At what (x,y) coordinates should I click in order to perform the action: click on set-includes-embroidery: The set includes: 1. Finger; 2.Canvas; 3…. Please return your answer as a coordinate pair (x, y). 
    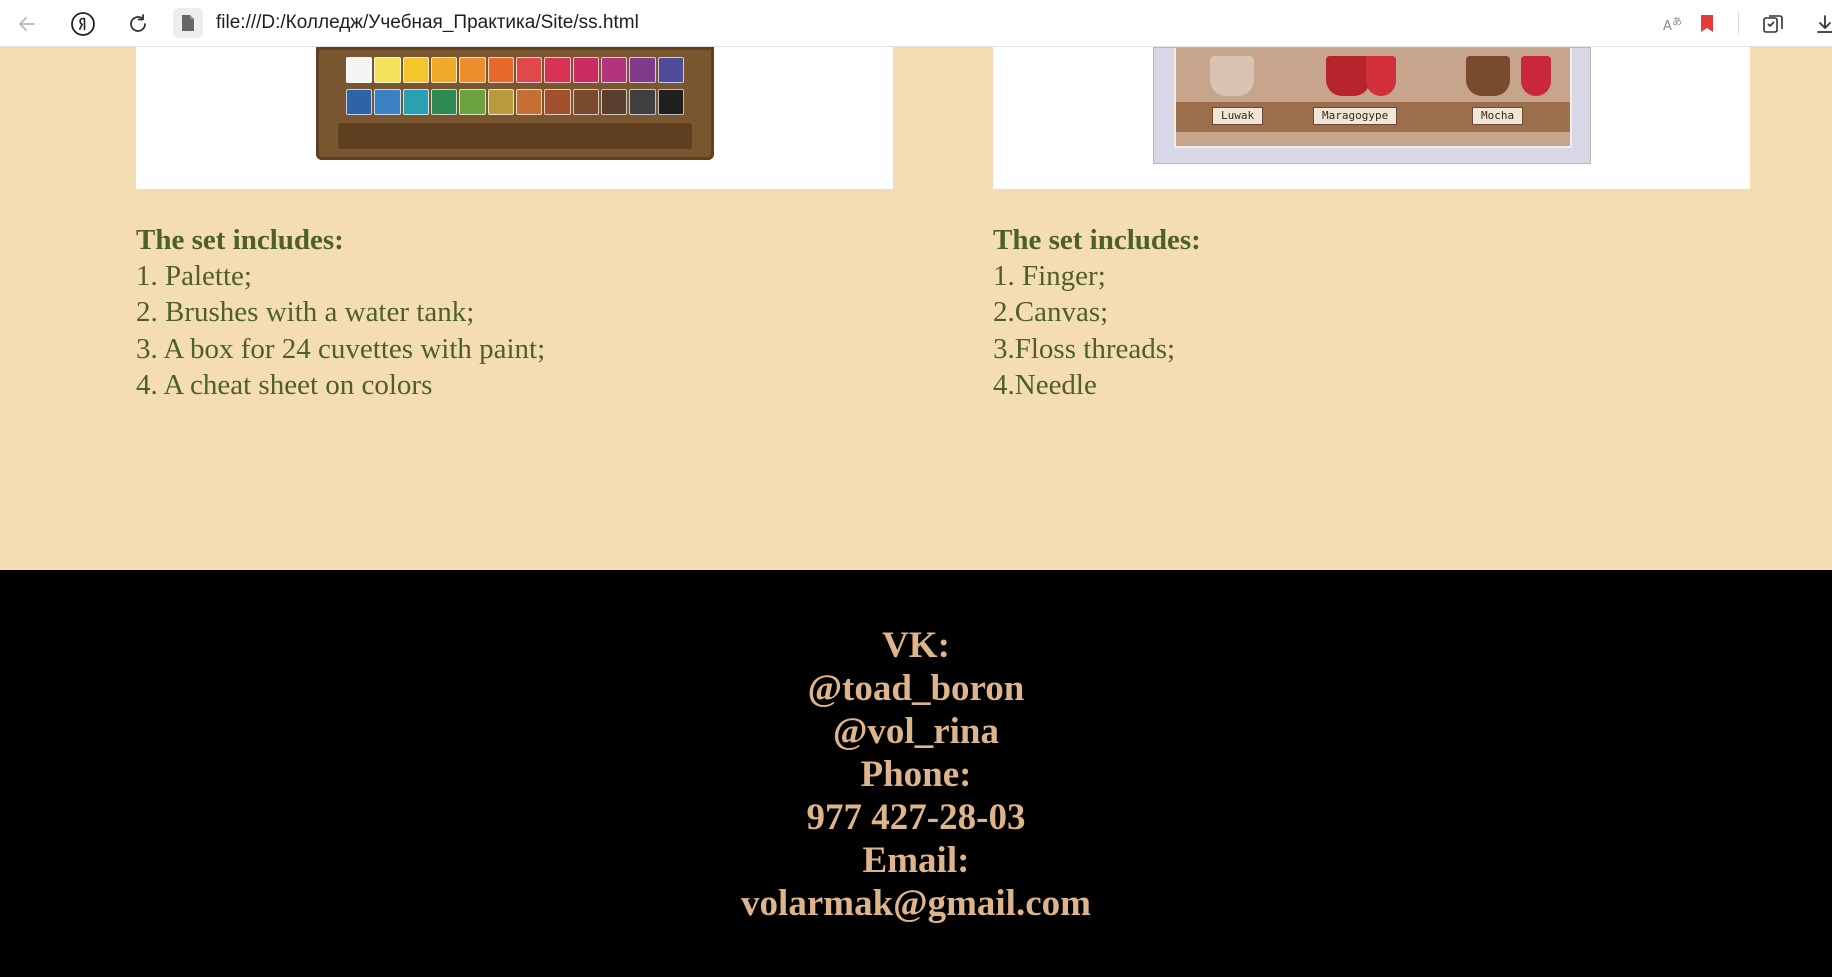
    Looking at the image, I should click on (1097, 312).